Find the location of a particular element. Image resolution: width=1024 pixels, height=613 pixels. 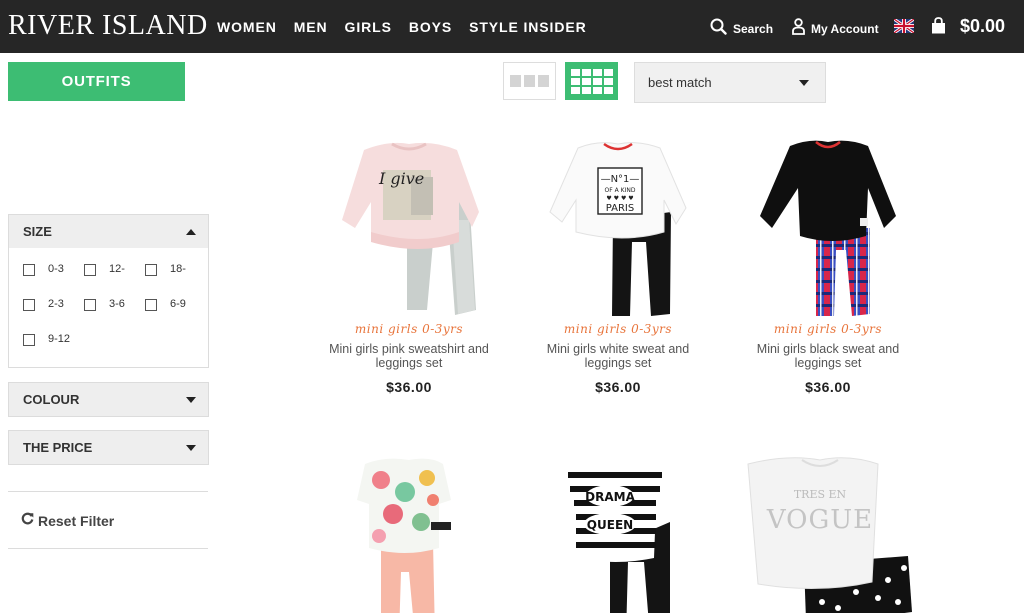

main-nav: WOMEN MEN GIRLS BOYS STYLE INSIDER is located at coordinates (410, 27).